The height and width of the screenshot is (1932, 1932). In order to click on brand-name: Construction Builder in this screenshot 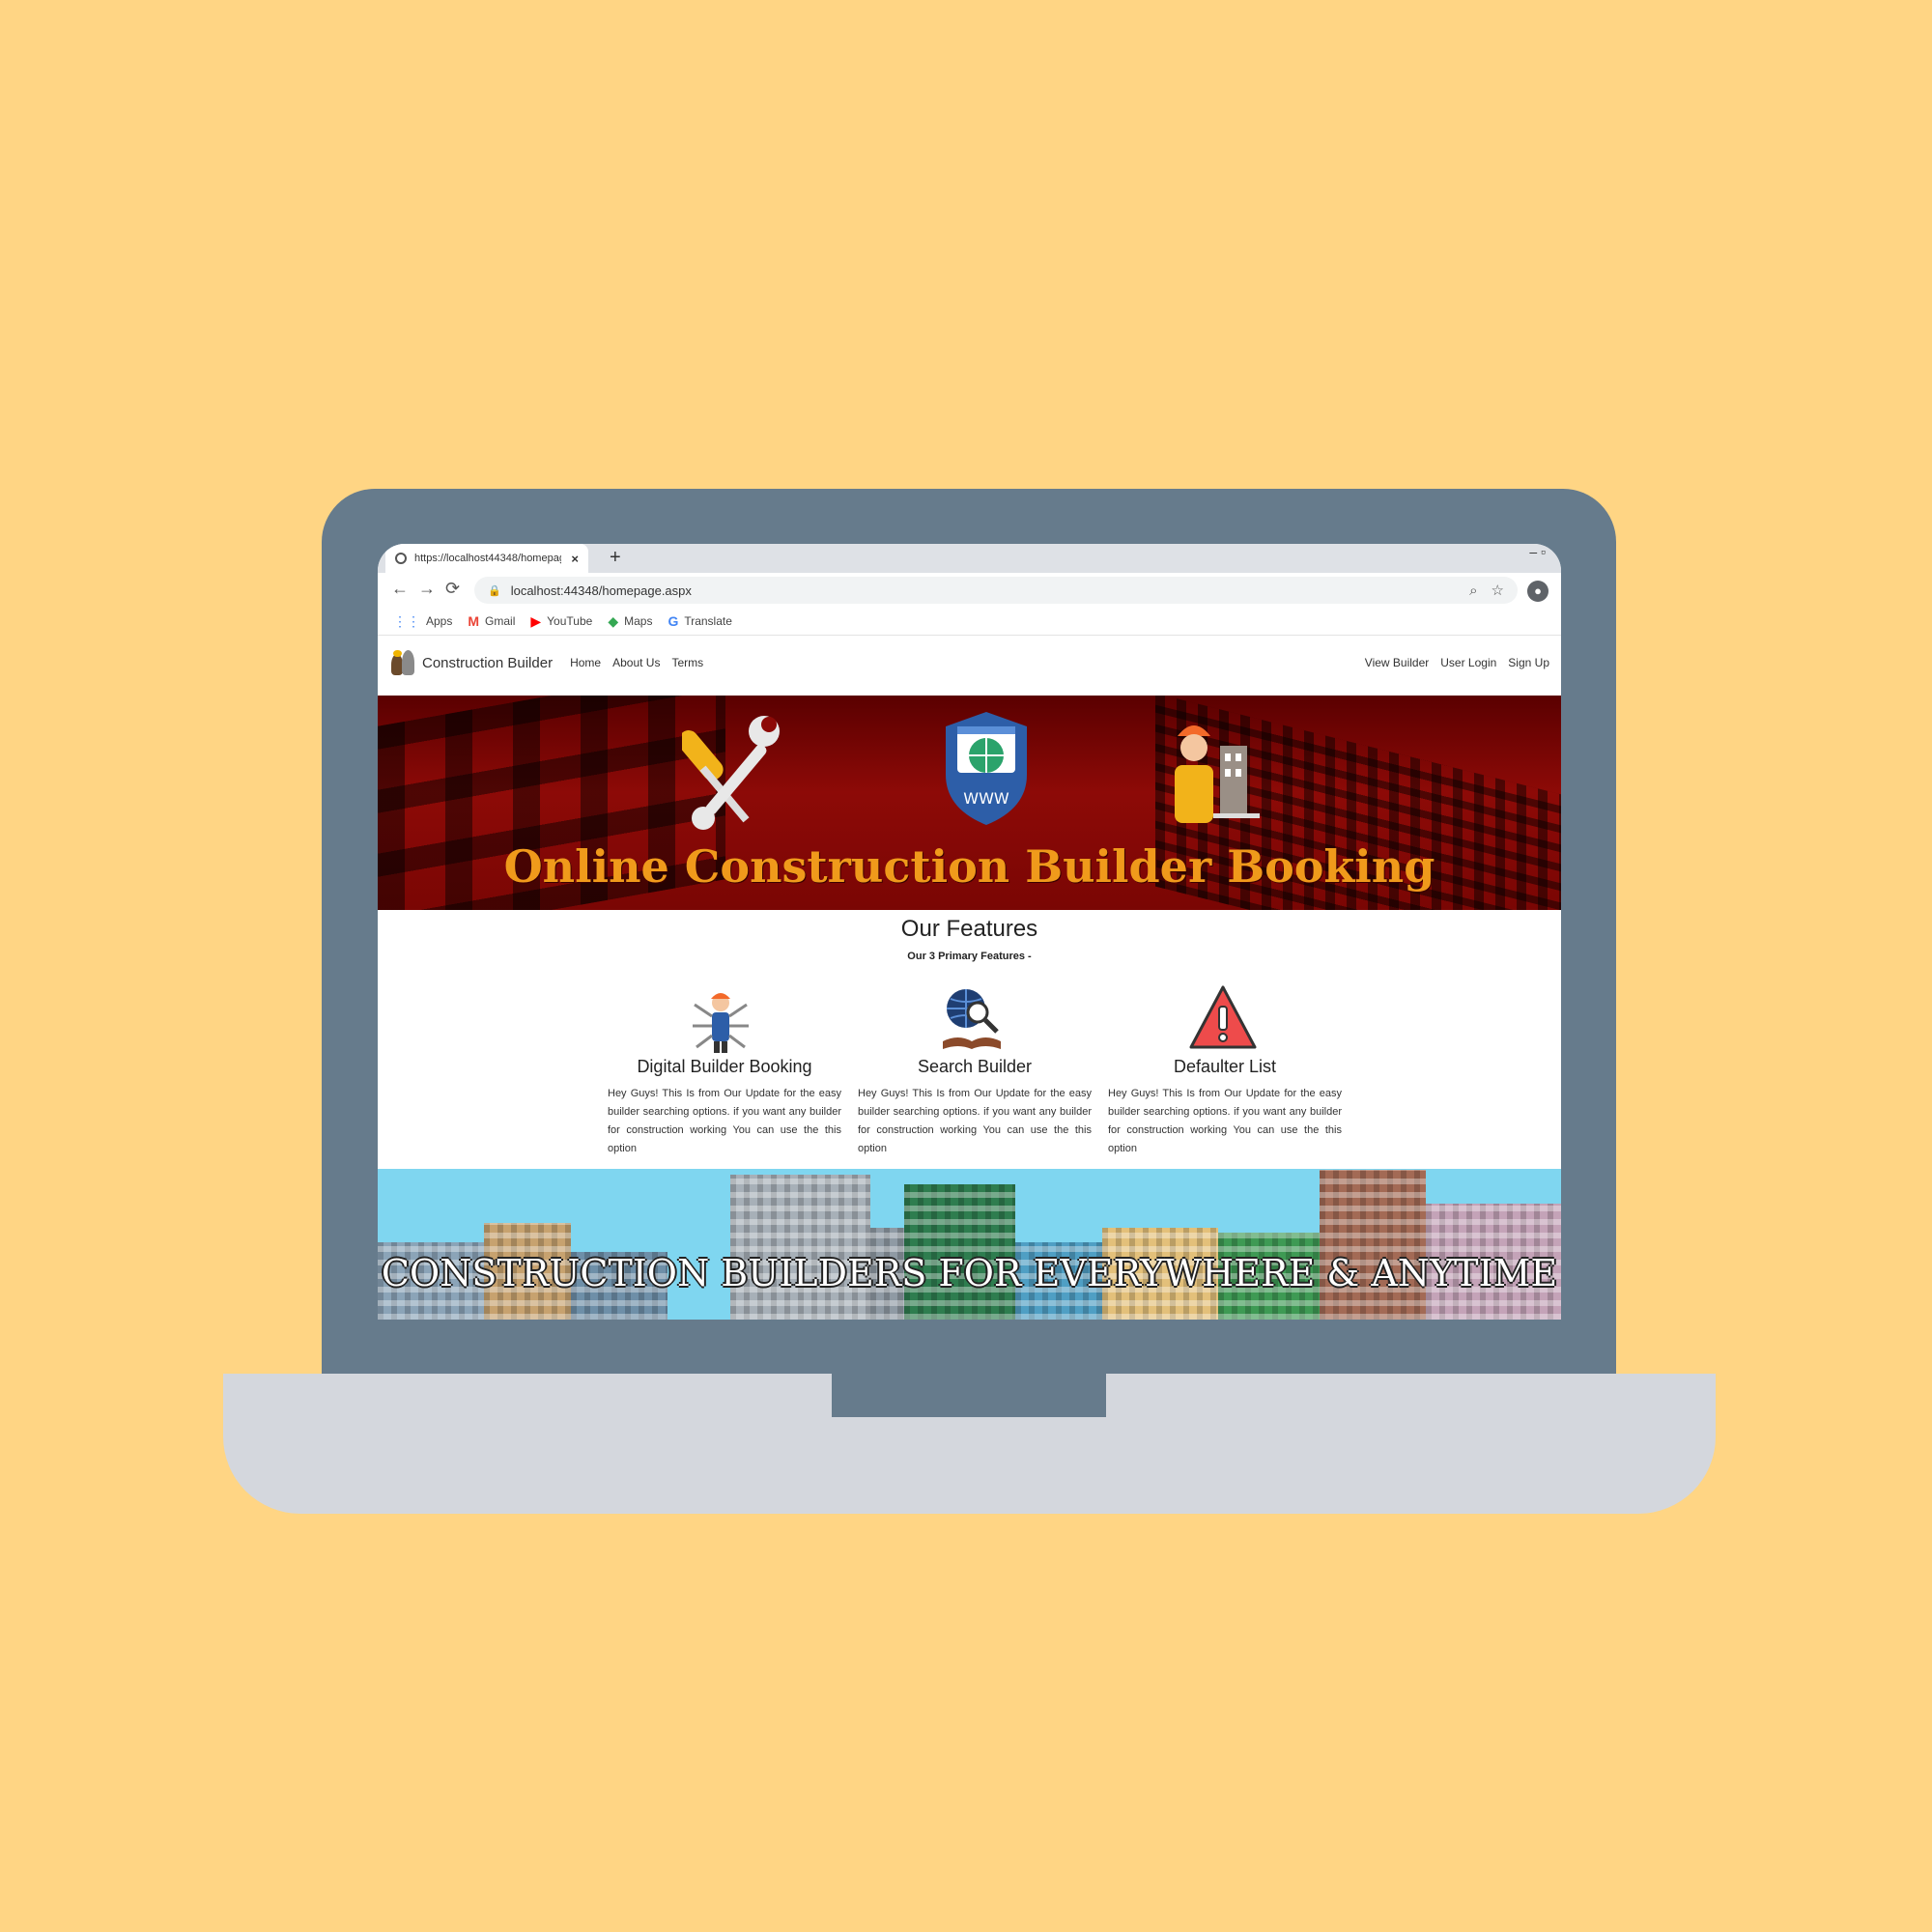, I will do `click(487, 663)`.